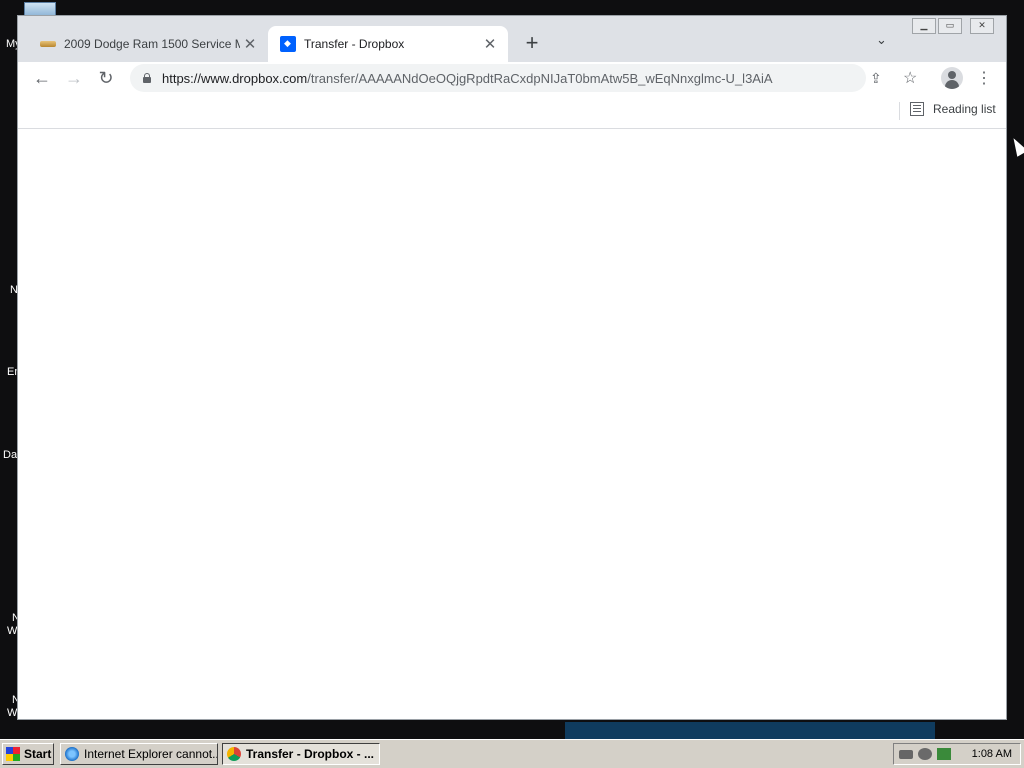 This screenshot has height=768, width=1024. I want to click on dropbox-icon, so click(288, 44).